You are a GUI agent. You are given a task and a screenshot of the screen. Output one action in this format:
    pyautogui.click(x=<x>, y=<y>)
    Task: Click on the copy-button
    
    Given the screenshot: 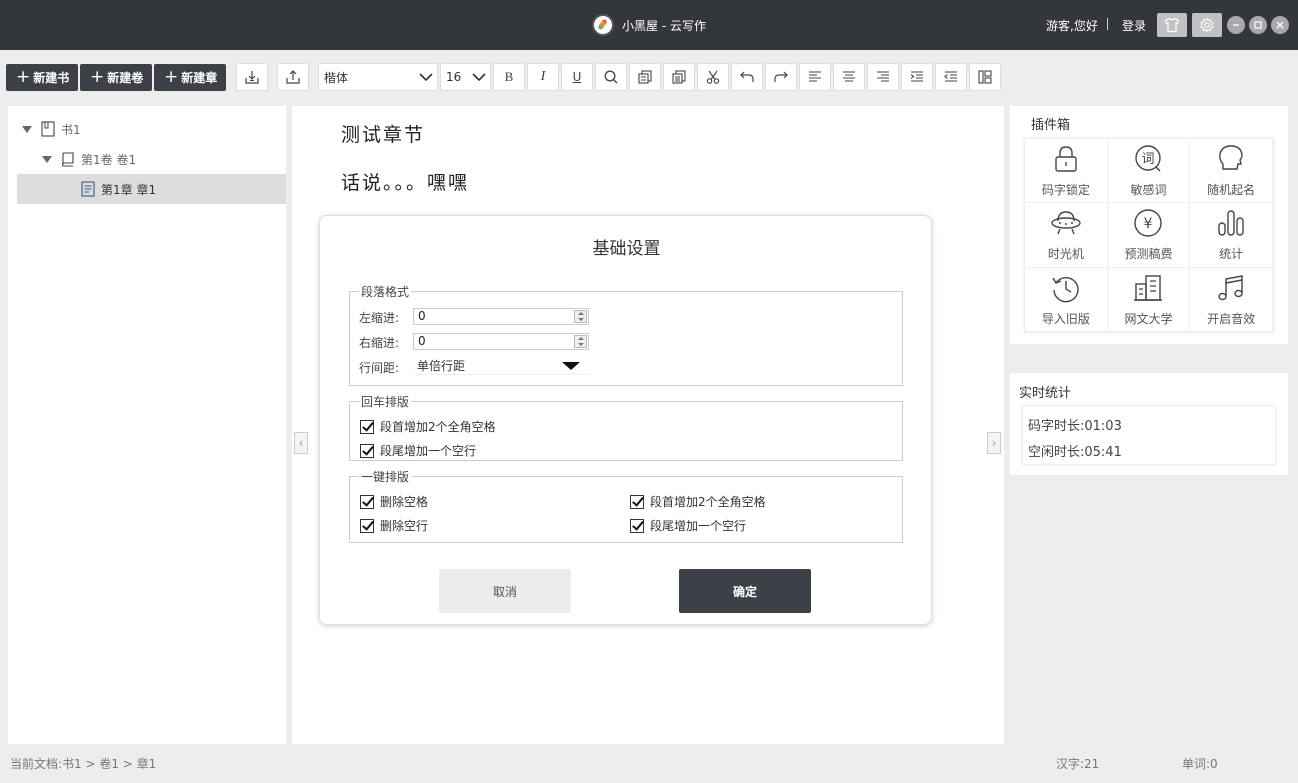 What is the action you would take?
    pyautogui.click(x=645, y=77)
    